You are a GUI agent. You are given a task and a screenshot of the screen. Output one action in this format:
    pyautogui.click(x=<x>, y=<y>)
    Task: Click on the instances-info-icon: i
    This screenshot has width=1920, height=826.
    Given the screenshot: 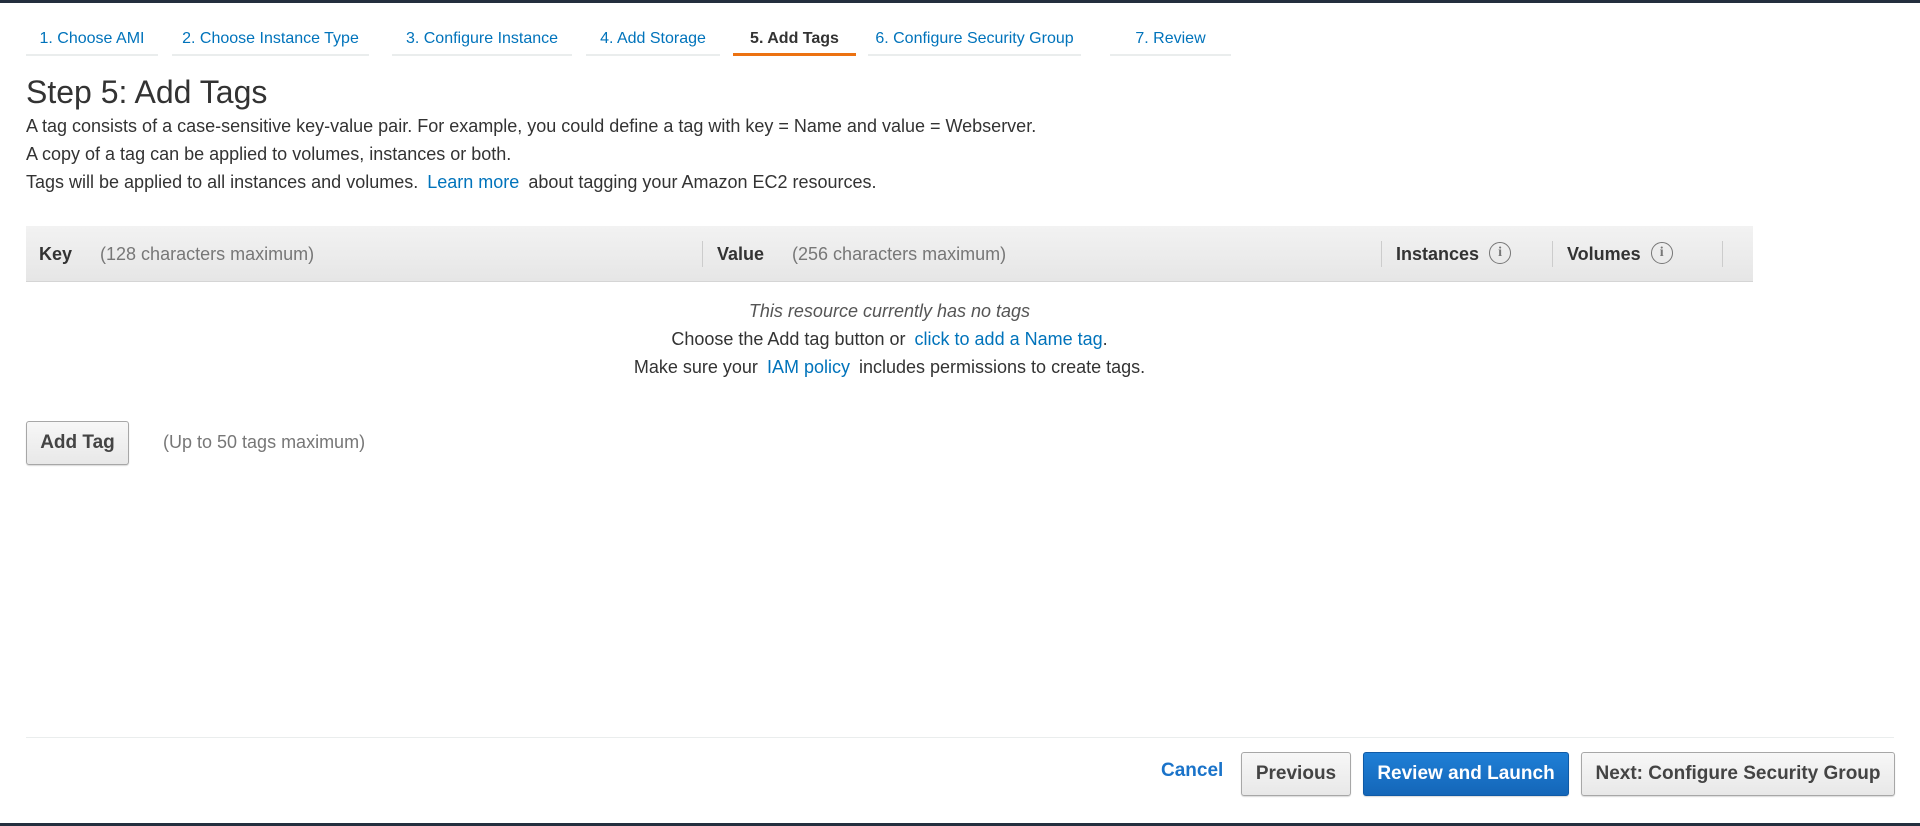 What is the action you would take?
    pyautogui.click(x=1500, y=253)
    